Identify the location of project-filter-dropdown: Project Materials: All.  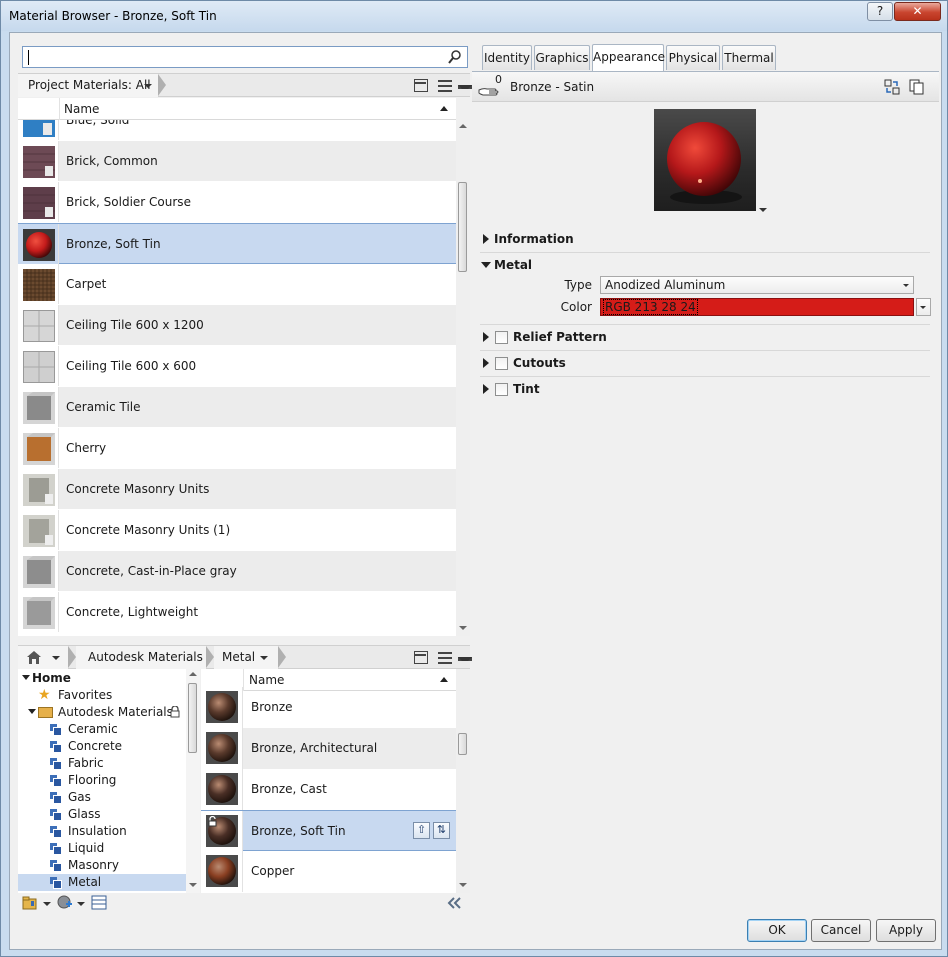
(92, 85).